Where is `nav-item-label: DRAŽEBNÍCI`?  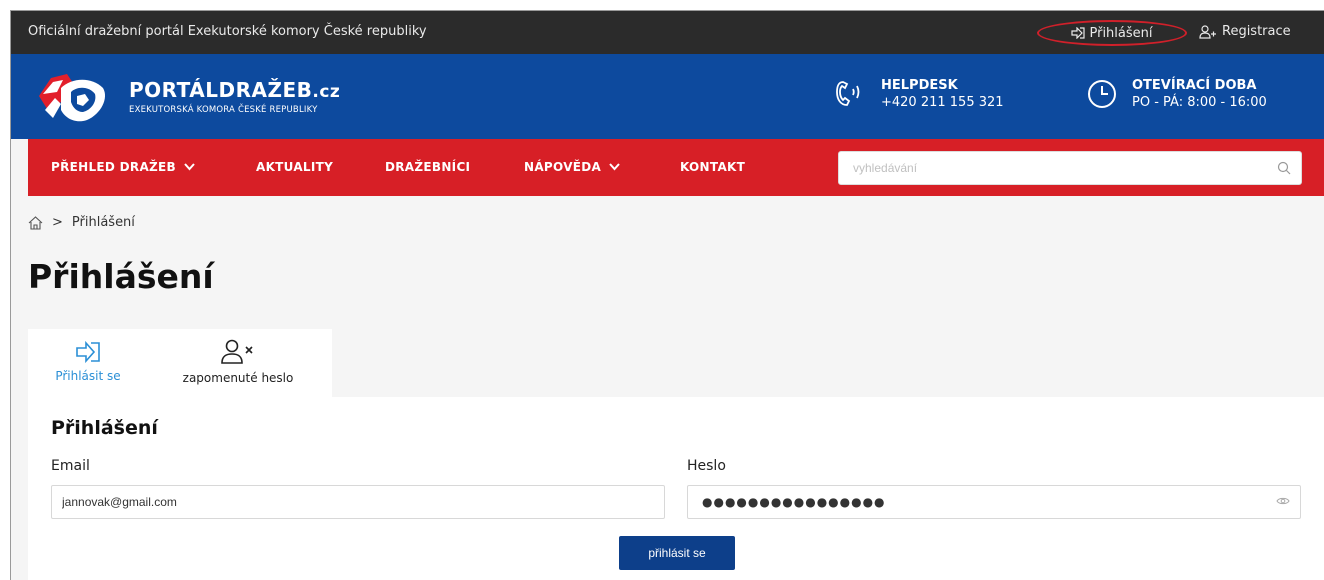
nav-item-label: DRAŽEBNÍCI is located at coordinates (428, 167).